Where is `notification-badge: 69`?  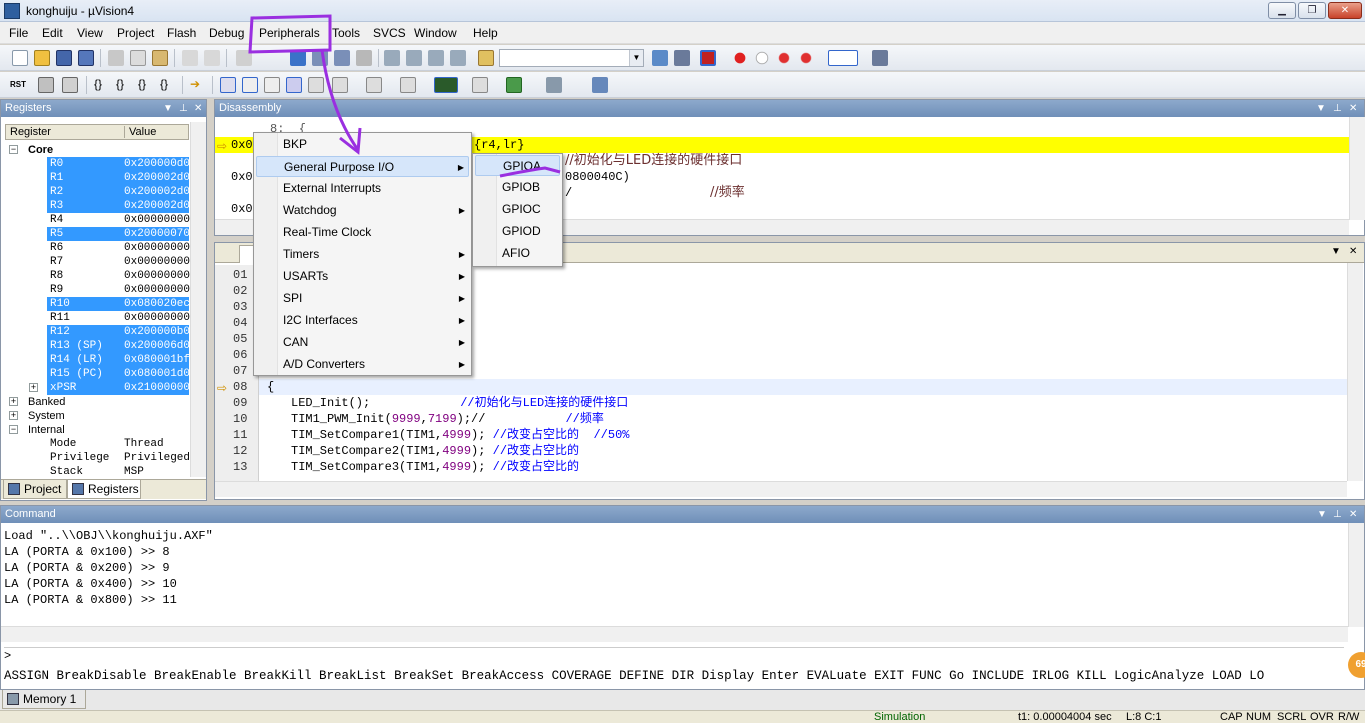
notification-badge: 69 is located at coordinates (1356, 665).